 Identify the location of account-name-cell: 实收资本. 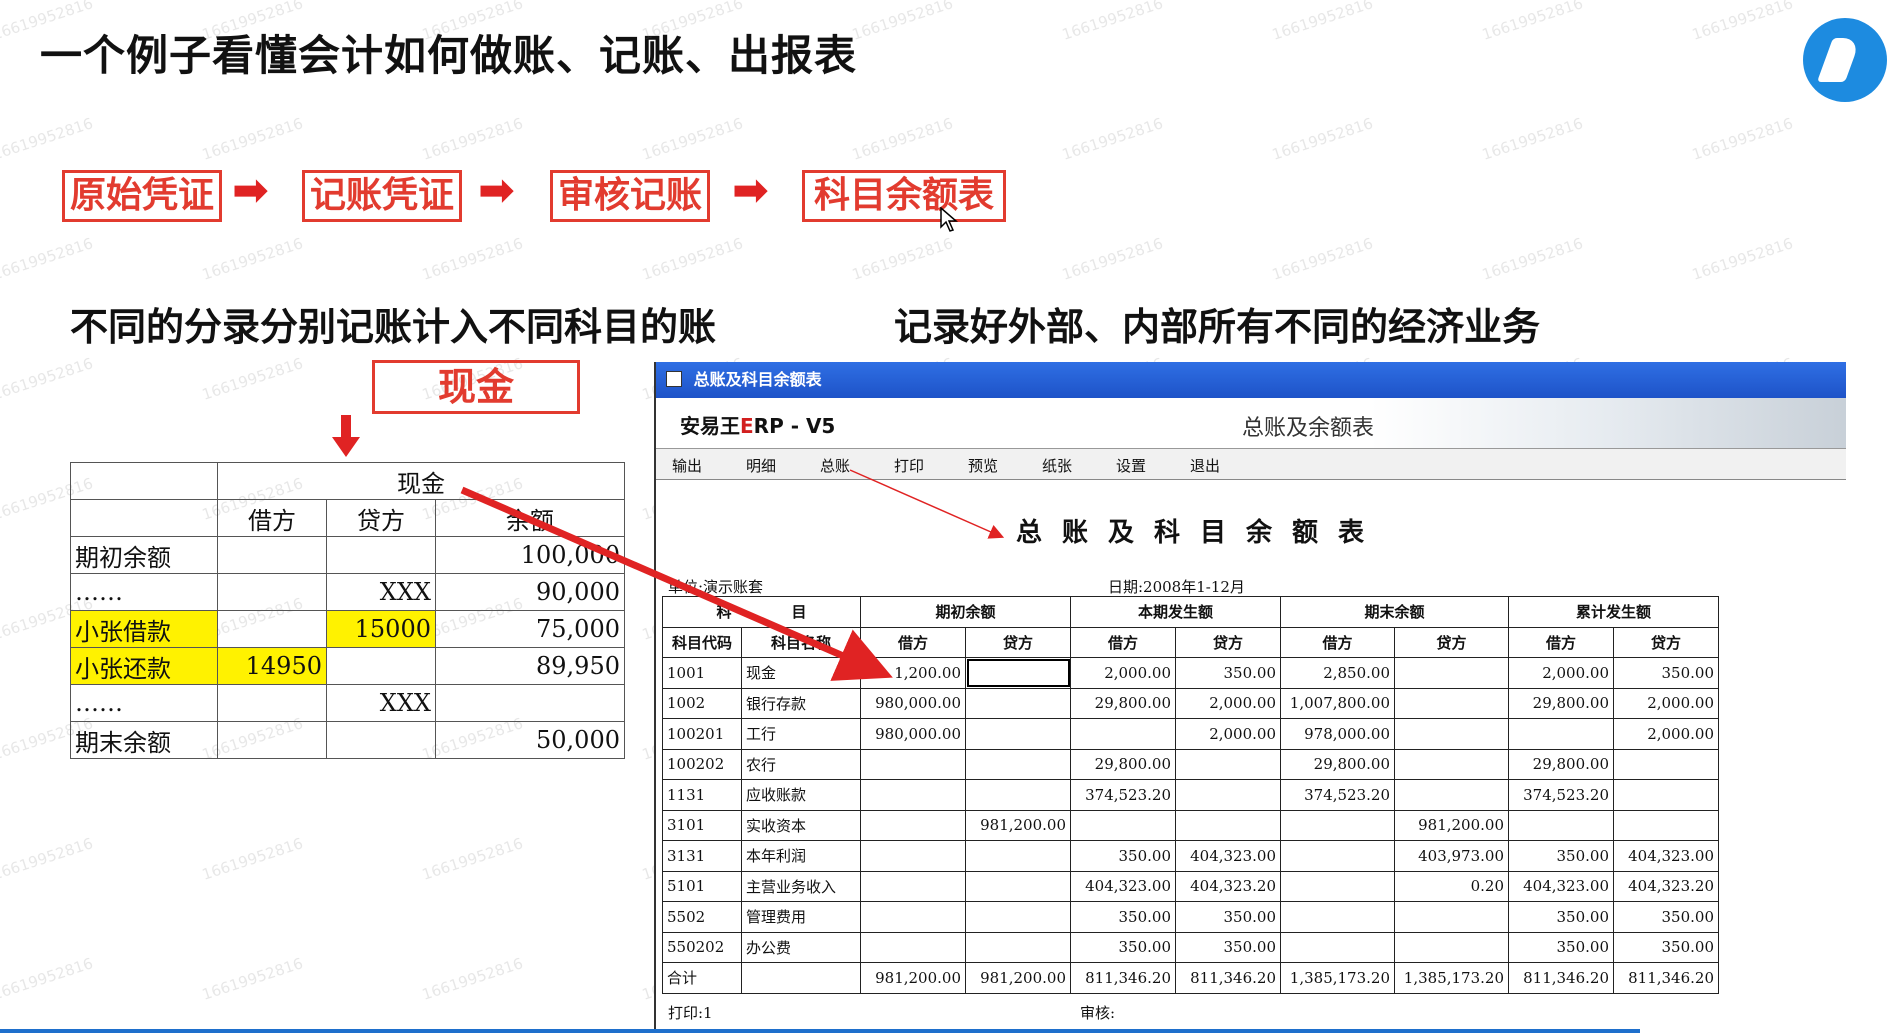
(801, 825).